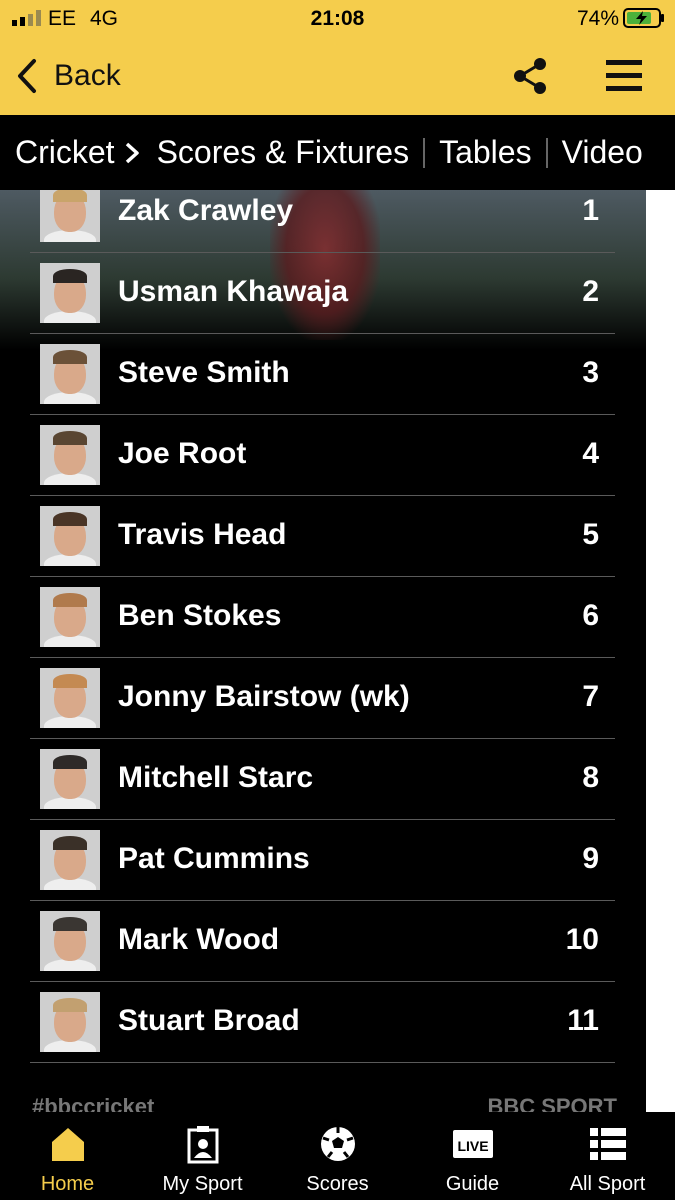 Image resolution: width=675 pixels, height=1200 pixels. I want to click on tab-guide: LIVE Guide, so click(472, 1156).